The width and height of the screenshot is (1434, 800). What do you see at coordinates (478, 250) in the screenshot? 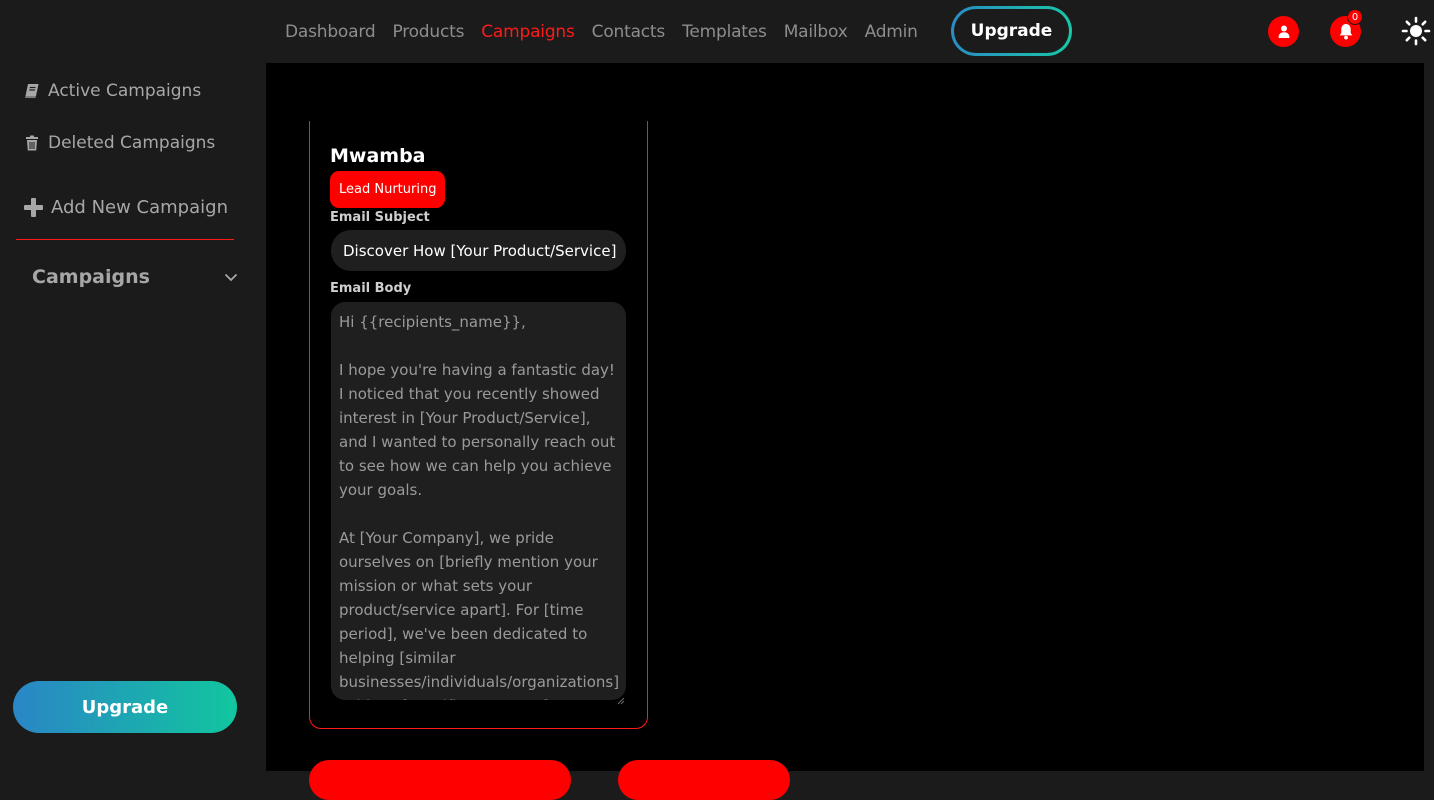
I see `email-subject-field: Discover How [Your Product/Service]` at bounding box center [478, 250].